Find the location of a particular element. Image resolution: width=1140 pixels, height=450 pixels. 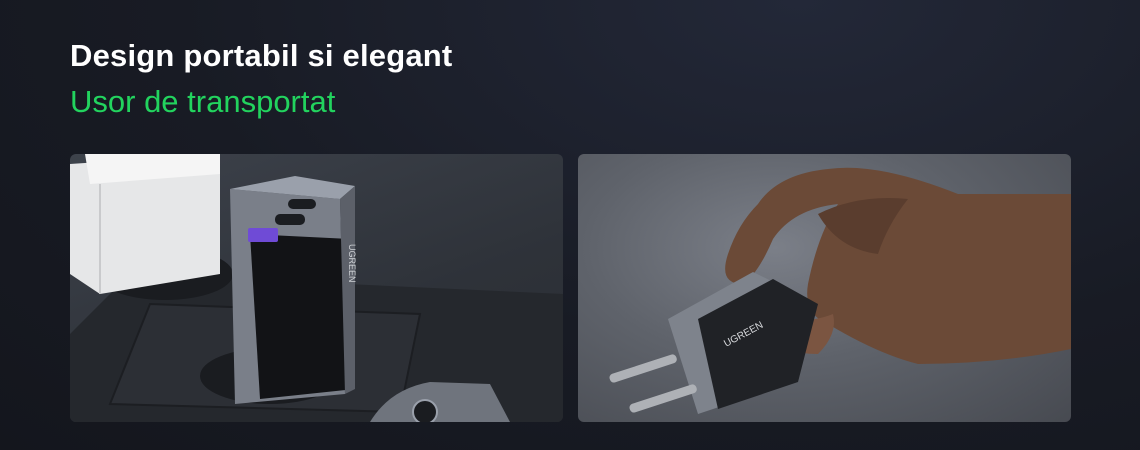

charger-black-face is located at coordinates (302, 316).